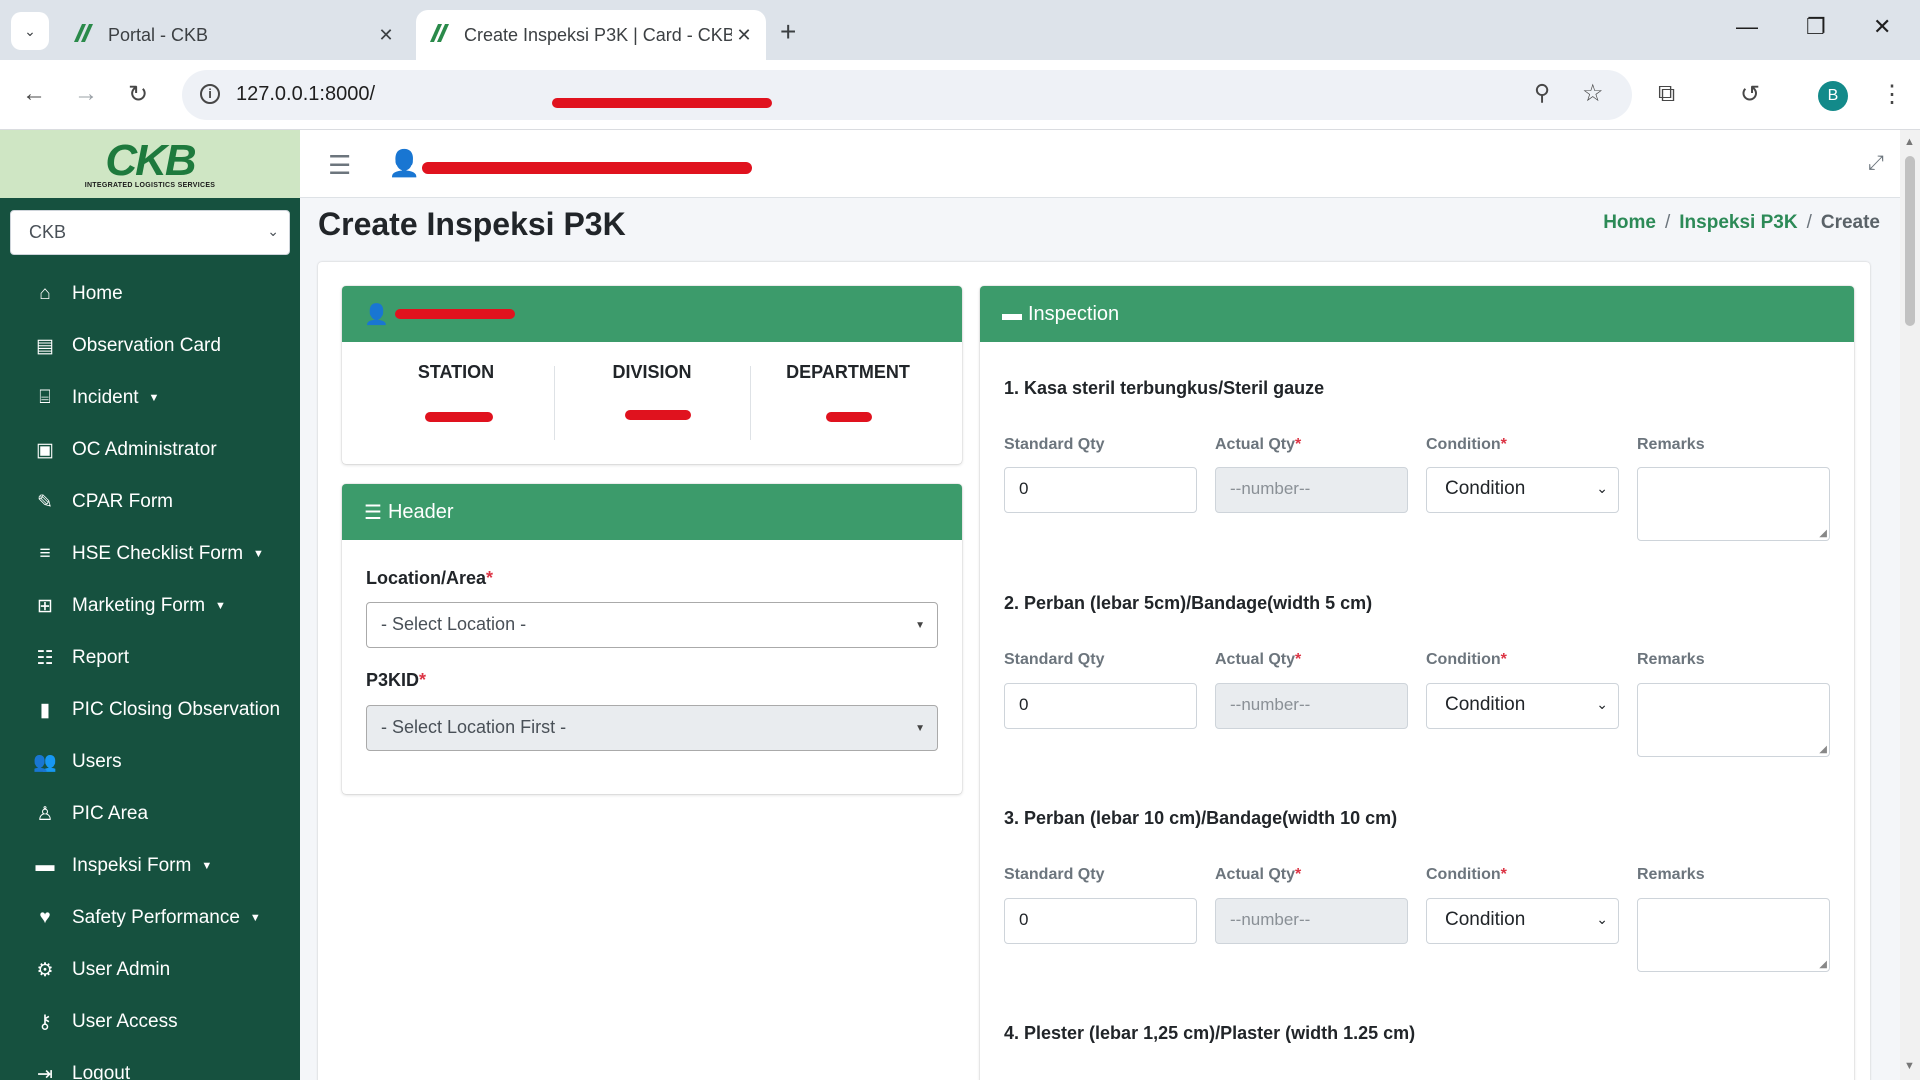 The height and width of the screenshot is (1080, 1920). Describe the element at coordinates (150, 1064) in the screenshot. I see `sidebar-item-logout: ⇥ Logout` at that location.